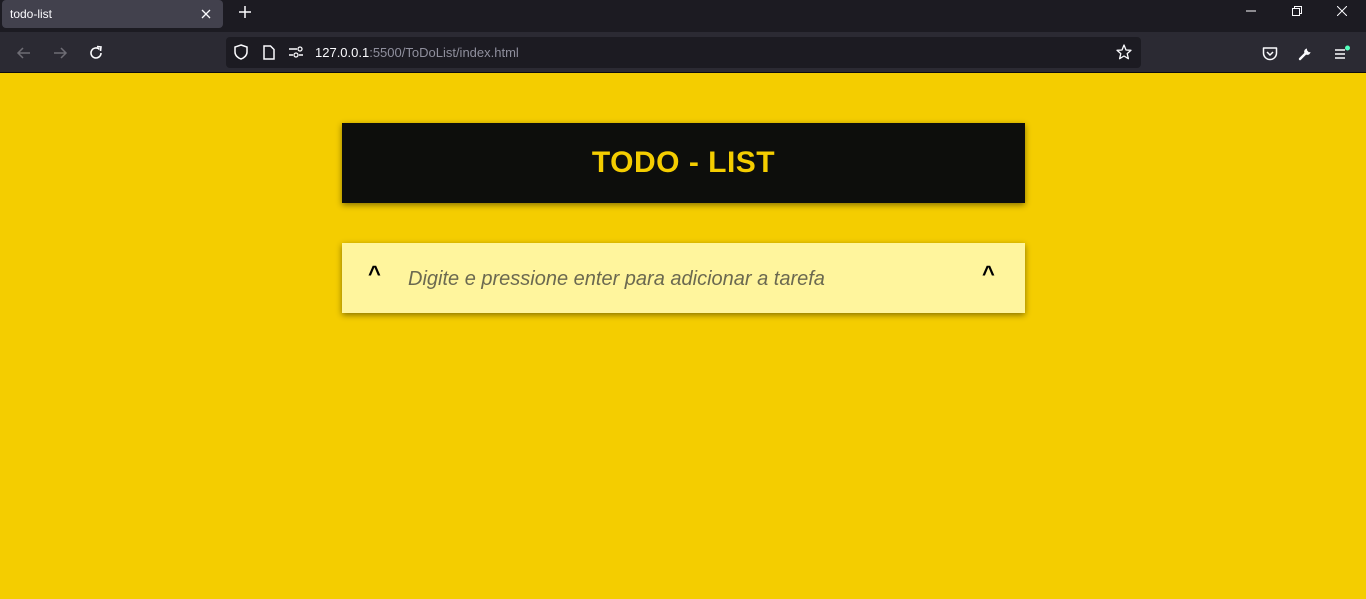 This screenshot has height=599, width=1366. Describe the element at coordinates (112, 14) in the screenshot. I see `browser-tab: todo-list` at that location.